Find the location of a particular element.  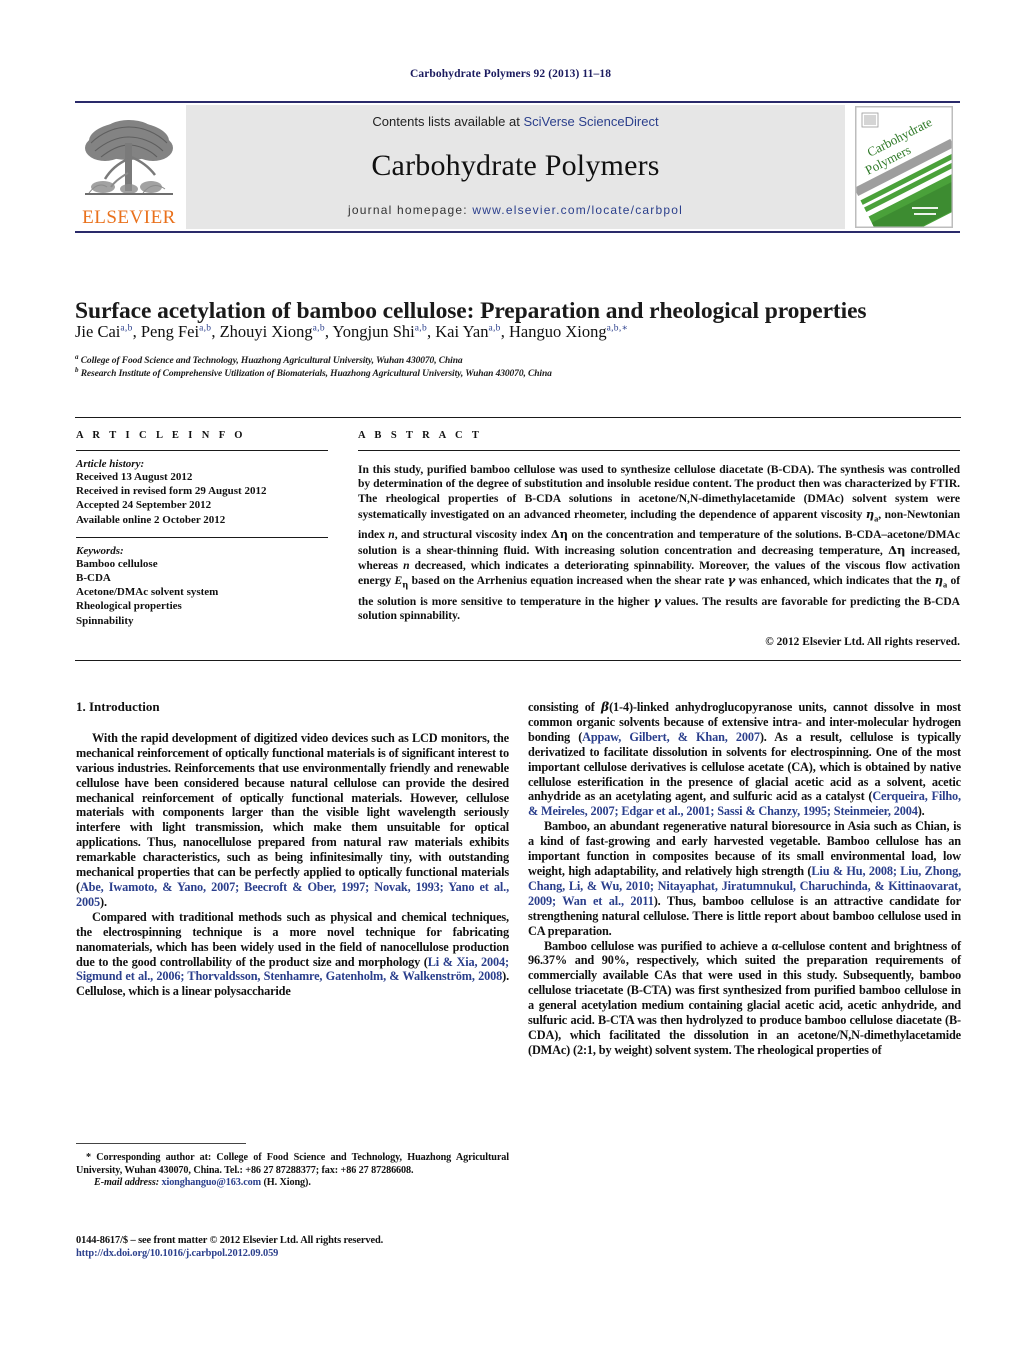

author-1-affil-marker: a,b is located at coordinates (205, 328).